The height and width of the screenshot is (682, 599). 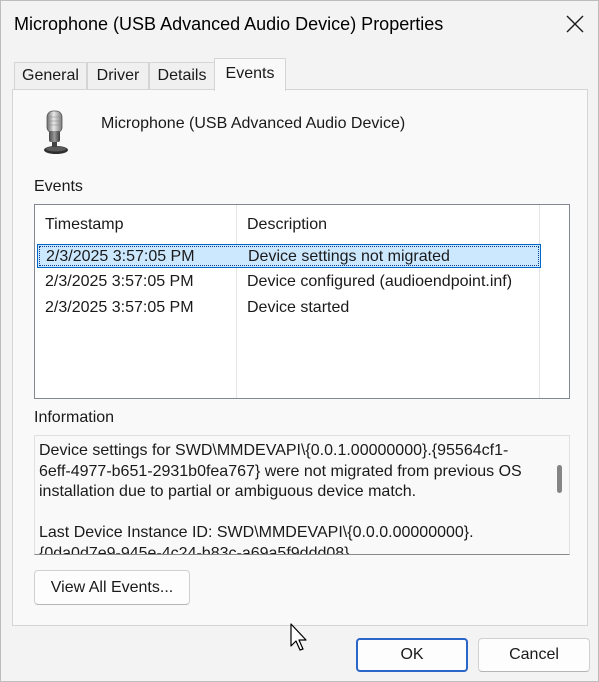 What do you see at coordinates (559, 495) in the screenshot?
I see `information-scrollbar` at bounding box center [559, 495].